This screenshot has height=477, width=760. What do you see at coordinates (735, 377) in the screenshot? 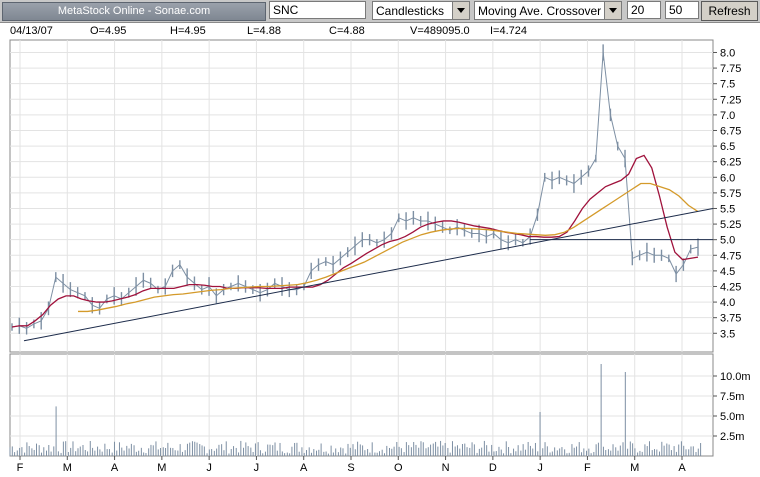
I see `volume-tick-label: 10.0m` at bounding box center [735, 377].